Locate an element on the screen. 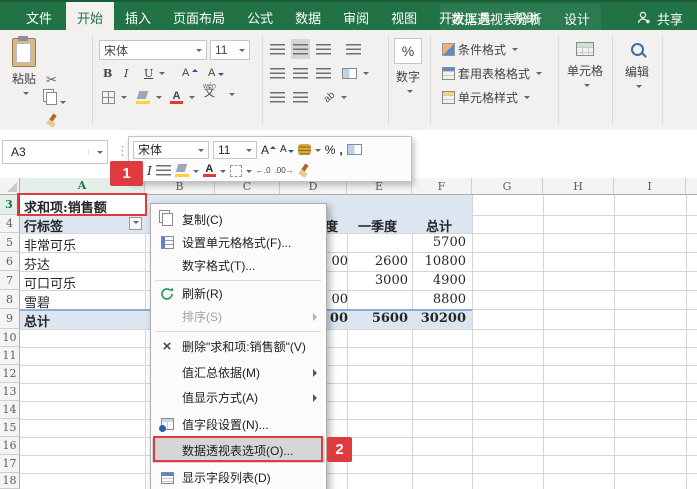 The image size is (697, 489). tab-formulas: 公式 is located at coordinates (260, 17).